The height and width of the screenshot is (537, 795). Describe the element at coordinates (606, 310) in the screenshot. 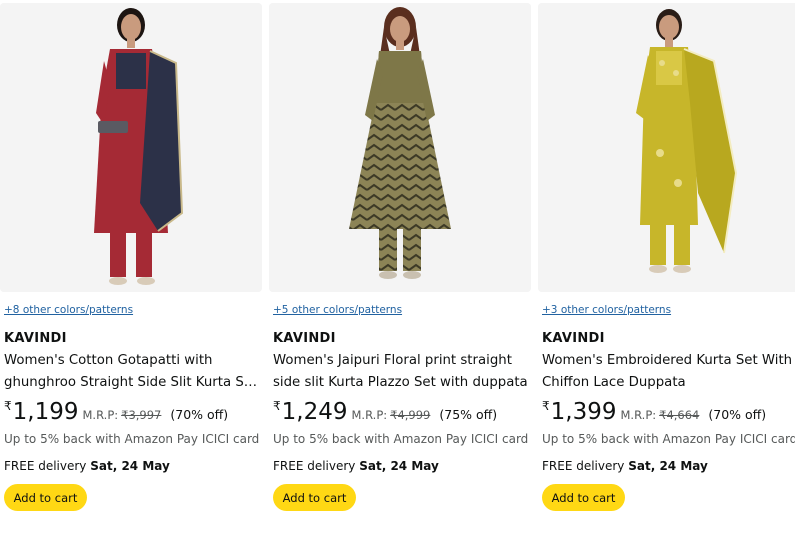

I see `other-colors-link: +3 other colors/patterns` at that location.